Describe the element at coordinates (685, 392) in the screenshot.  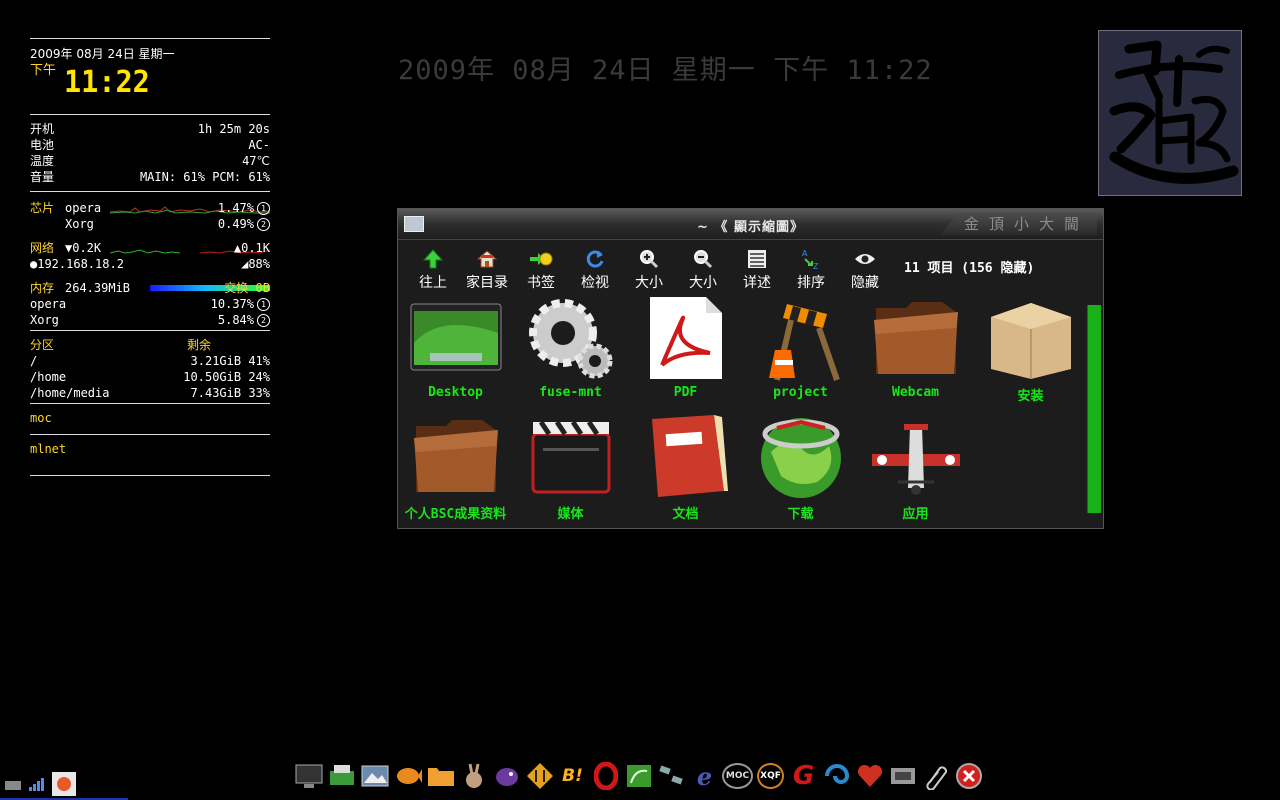
I see `file-name: PDF` at that location.